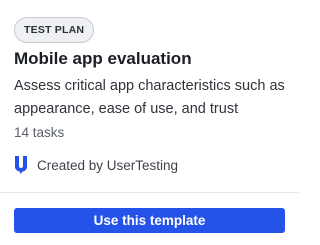  Describe the element at coordinates (103, 58) in the screenshot. I see `template-title: Mobile app evaluation` at that location.